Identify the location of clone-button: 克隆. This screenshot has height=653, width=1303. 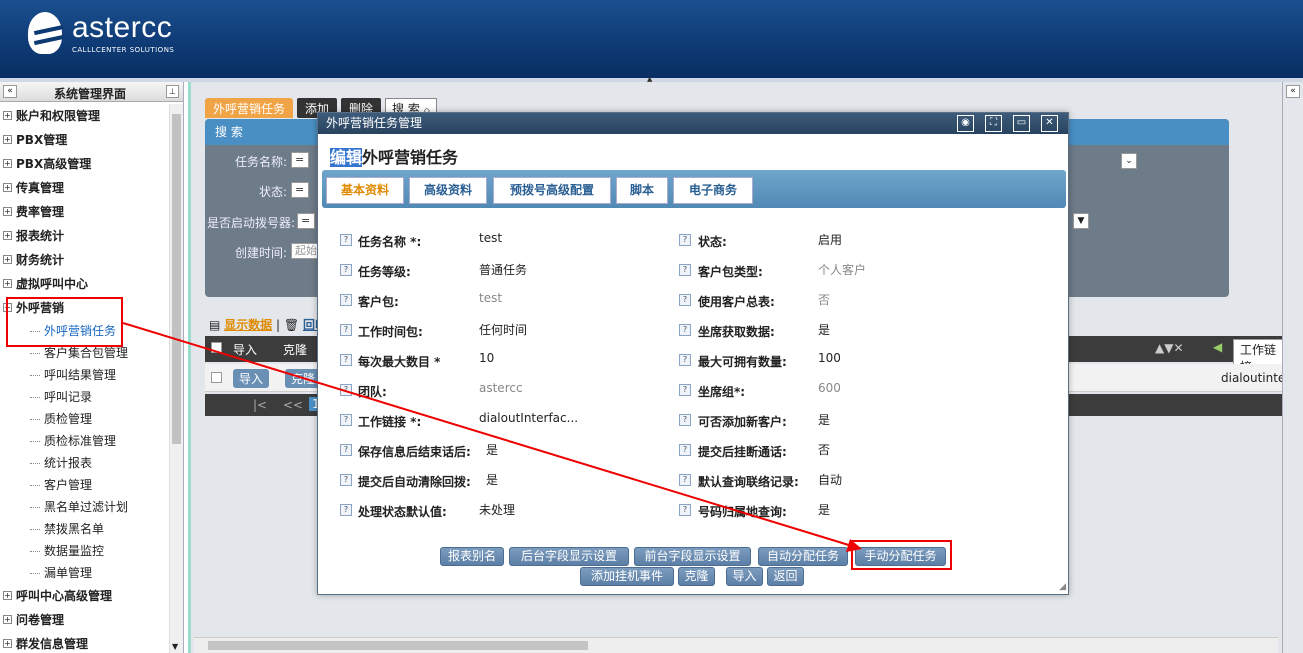
(696, 576).